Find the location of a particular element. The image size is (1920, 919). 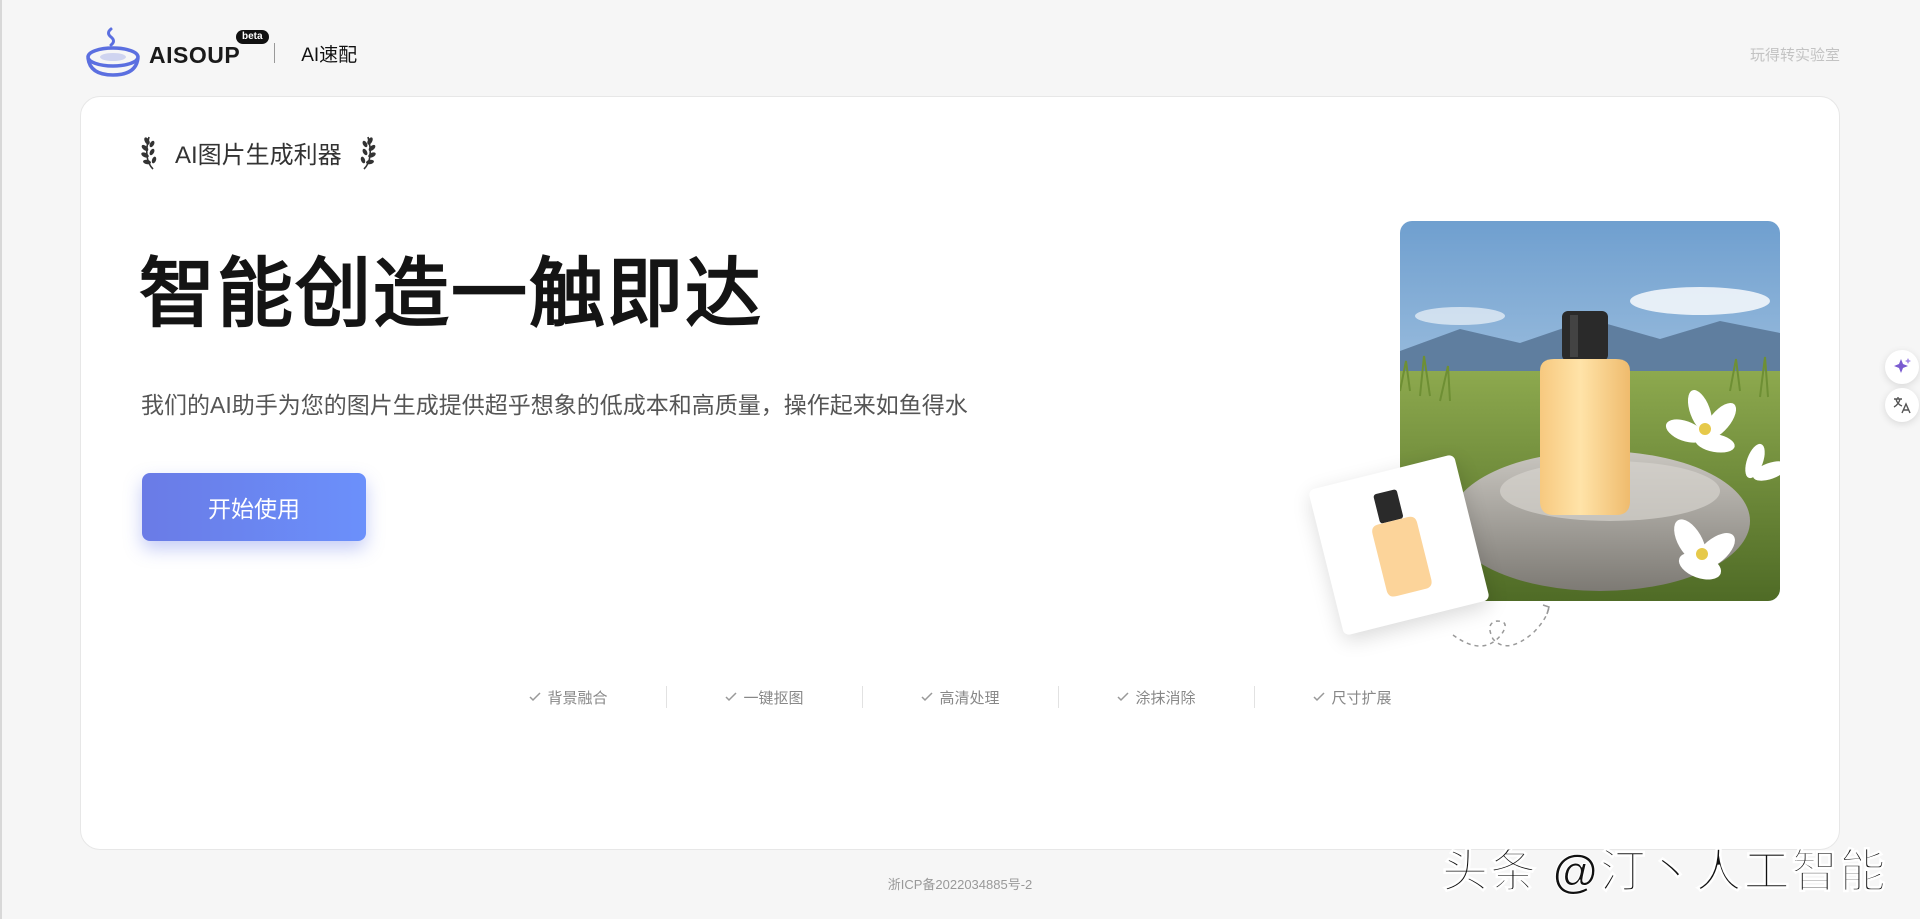

sparkle-icon is located at coordinates (1902, 365).